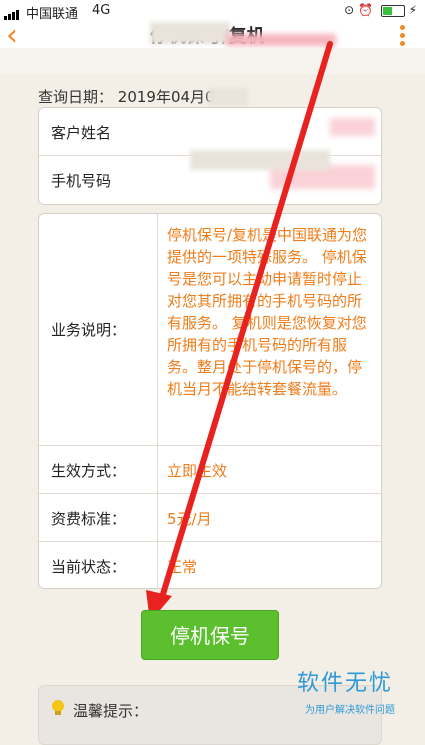 Image resolution: width=425 pixels, height=745 pixels. What do you see at coordinates (189, 519) in the screenshot?
I see `fee-standard-value: 5元/月` at bounding box center [189, 519].